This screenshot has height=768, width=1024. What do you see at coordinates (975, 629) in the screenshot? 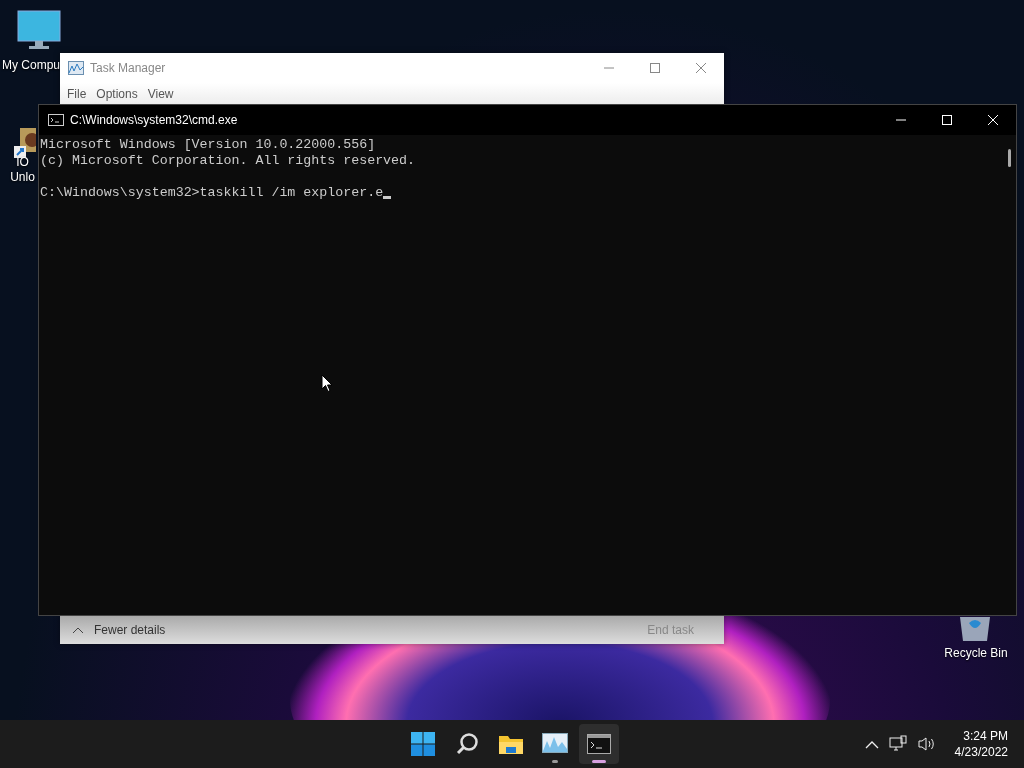
I see `recycle-bin-icon` at bounding box center [975, 629].